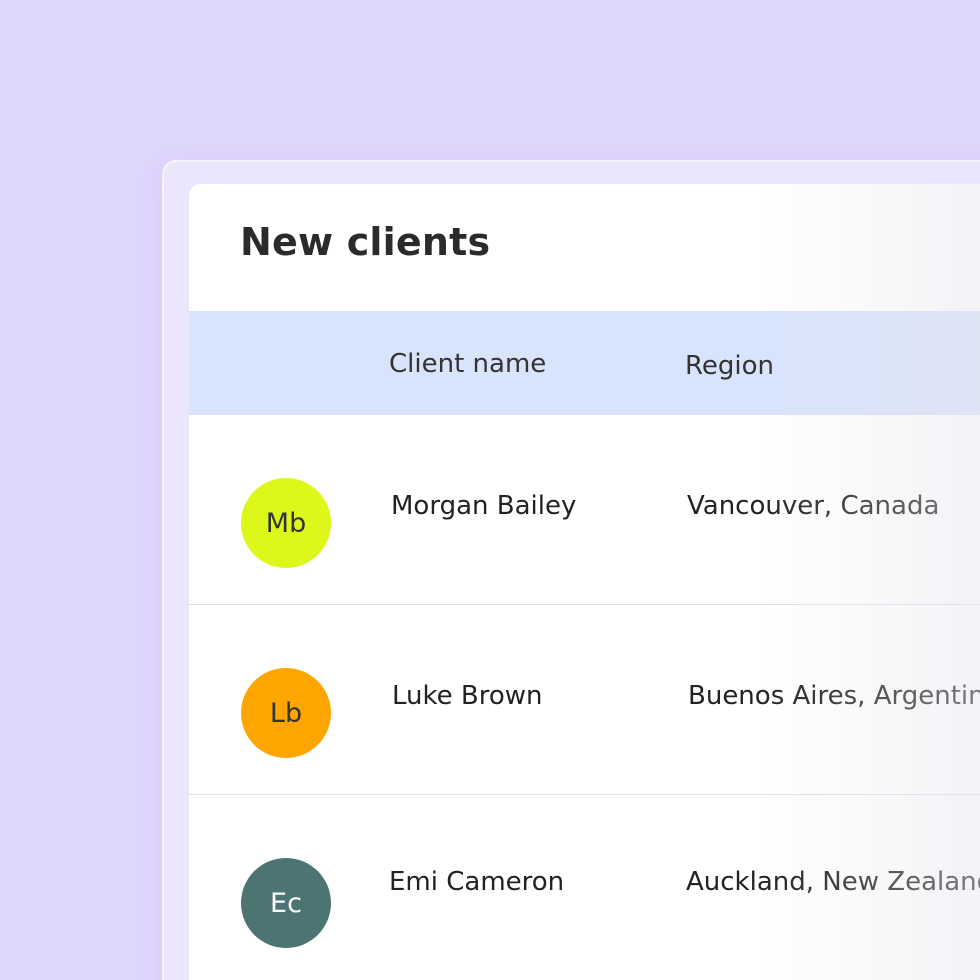 The height and width of the screenshot is (980, 980). I want to click on avatar: Mb, so click(286, 523).